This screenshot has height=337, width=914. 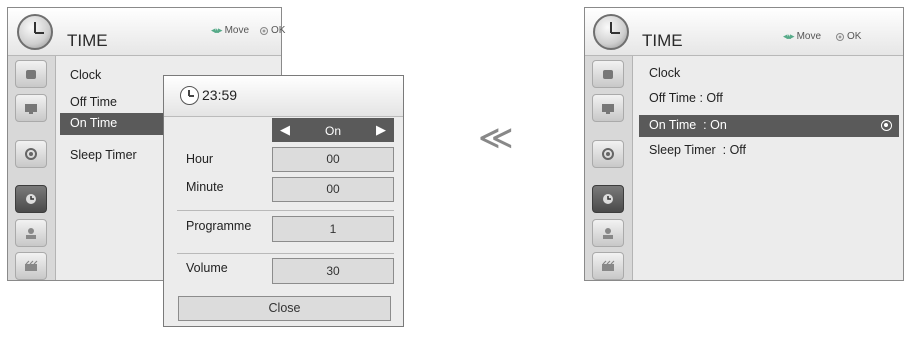 I want to click on menu-item-on-time: On Time : On, so click(x=769, y=126).